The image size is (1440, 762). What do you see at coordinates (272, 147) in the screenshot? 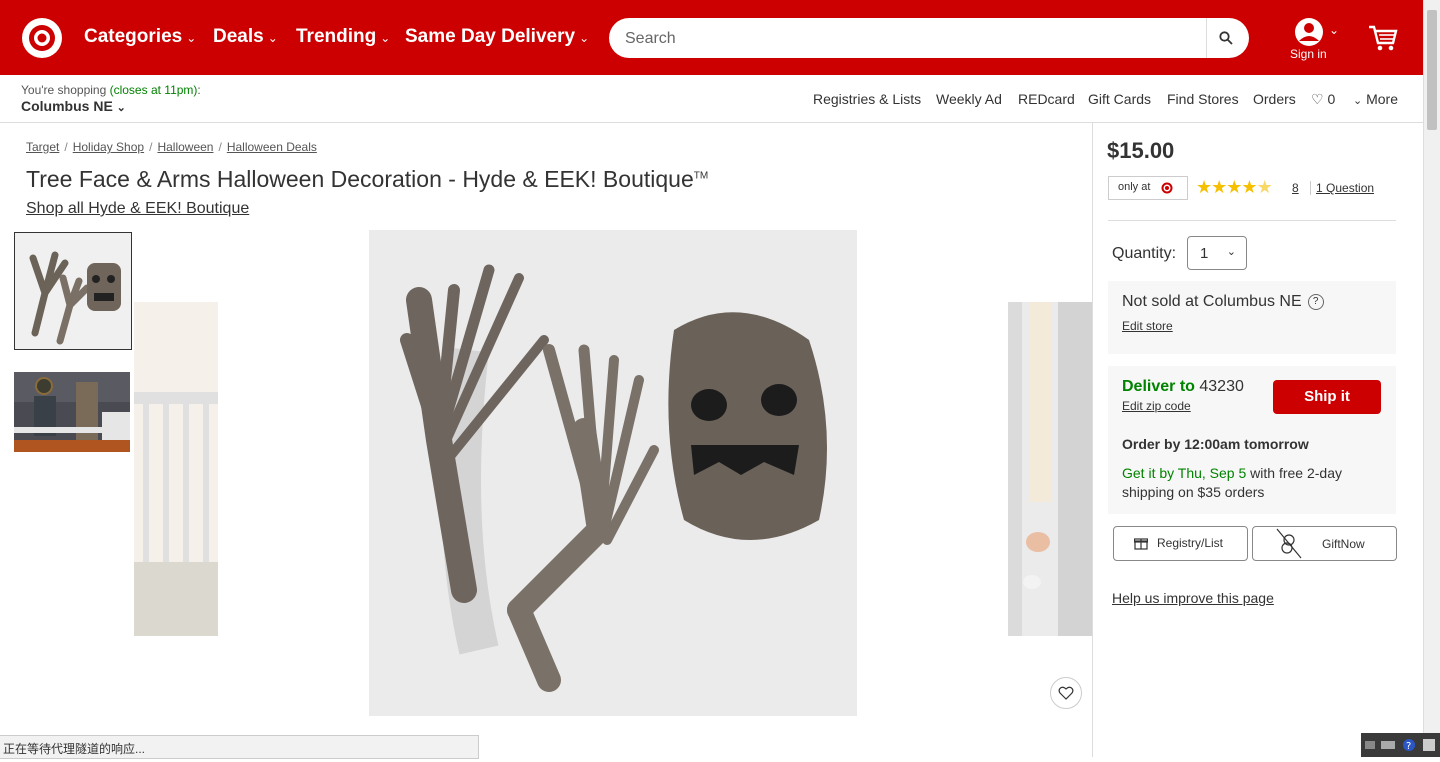
I see `breadcrumb-item: Halloween Deals` at bounding box center [272, 147].